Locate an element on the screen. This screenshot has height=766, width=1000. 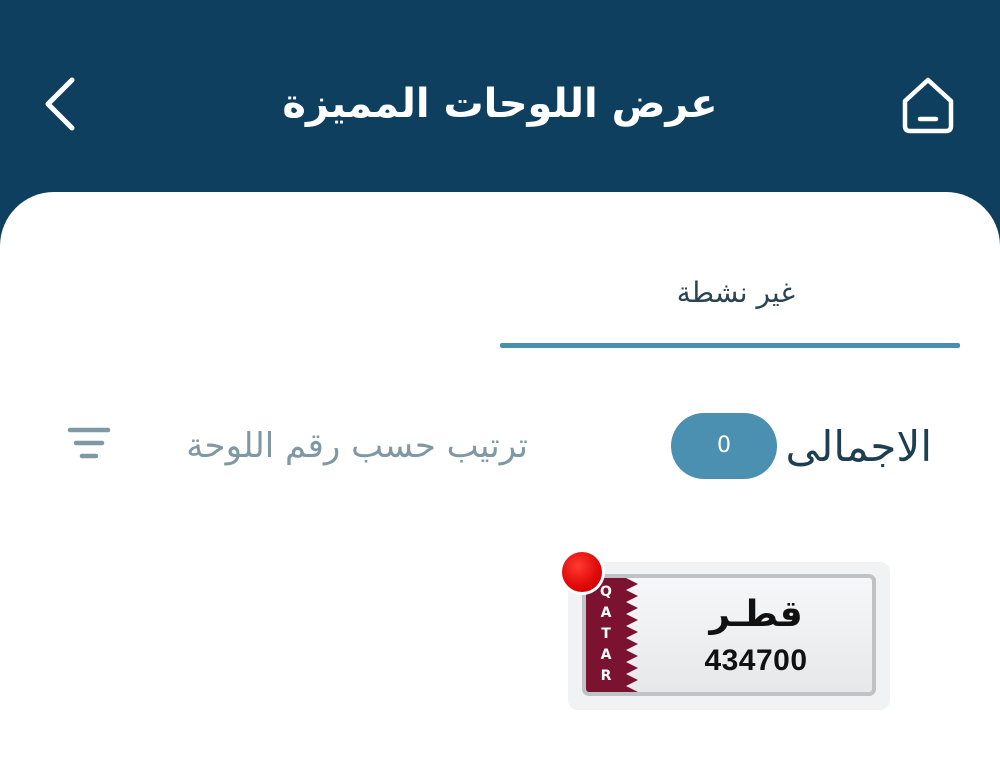
plate-card: Q A T A R قطـر 434700 is located at coordinates (729, 636).